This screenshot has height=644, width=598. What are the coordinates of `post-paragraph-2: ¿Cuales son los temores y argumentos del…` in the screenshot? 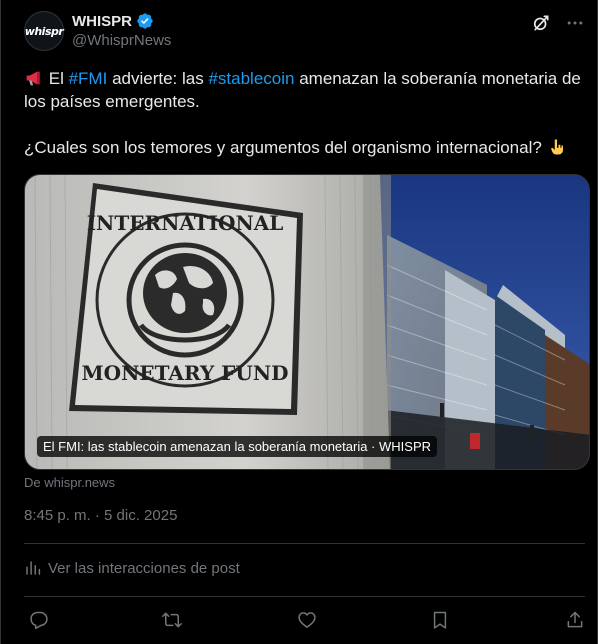 It's located at (304, 147).